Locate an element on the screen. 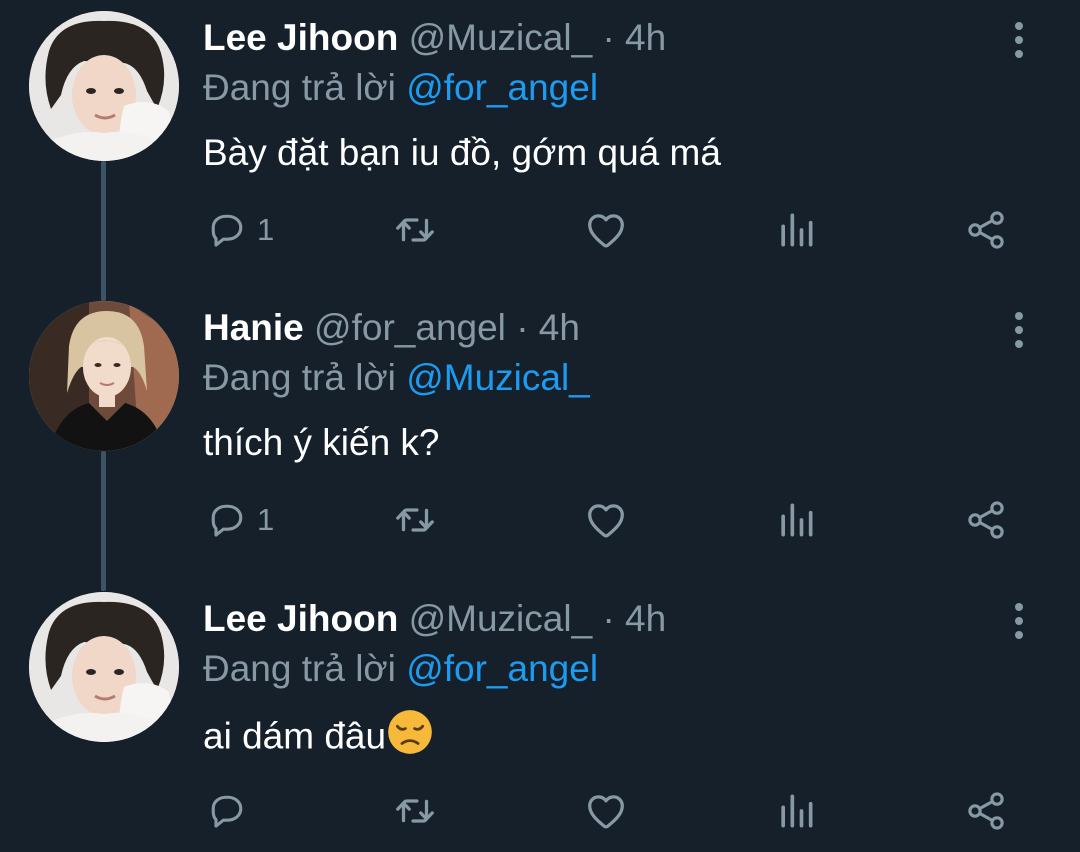 The image size is (1080, 852). reply-button is located at coordinates (227, 811).